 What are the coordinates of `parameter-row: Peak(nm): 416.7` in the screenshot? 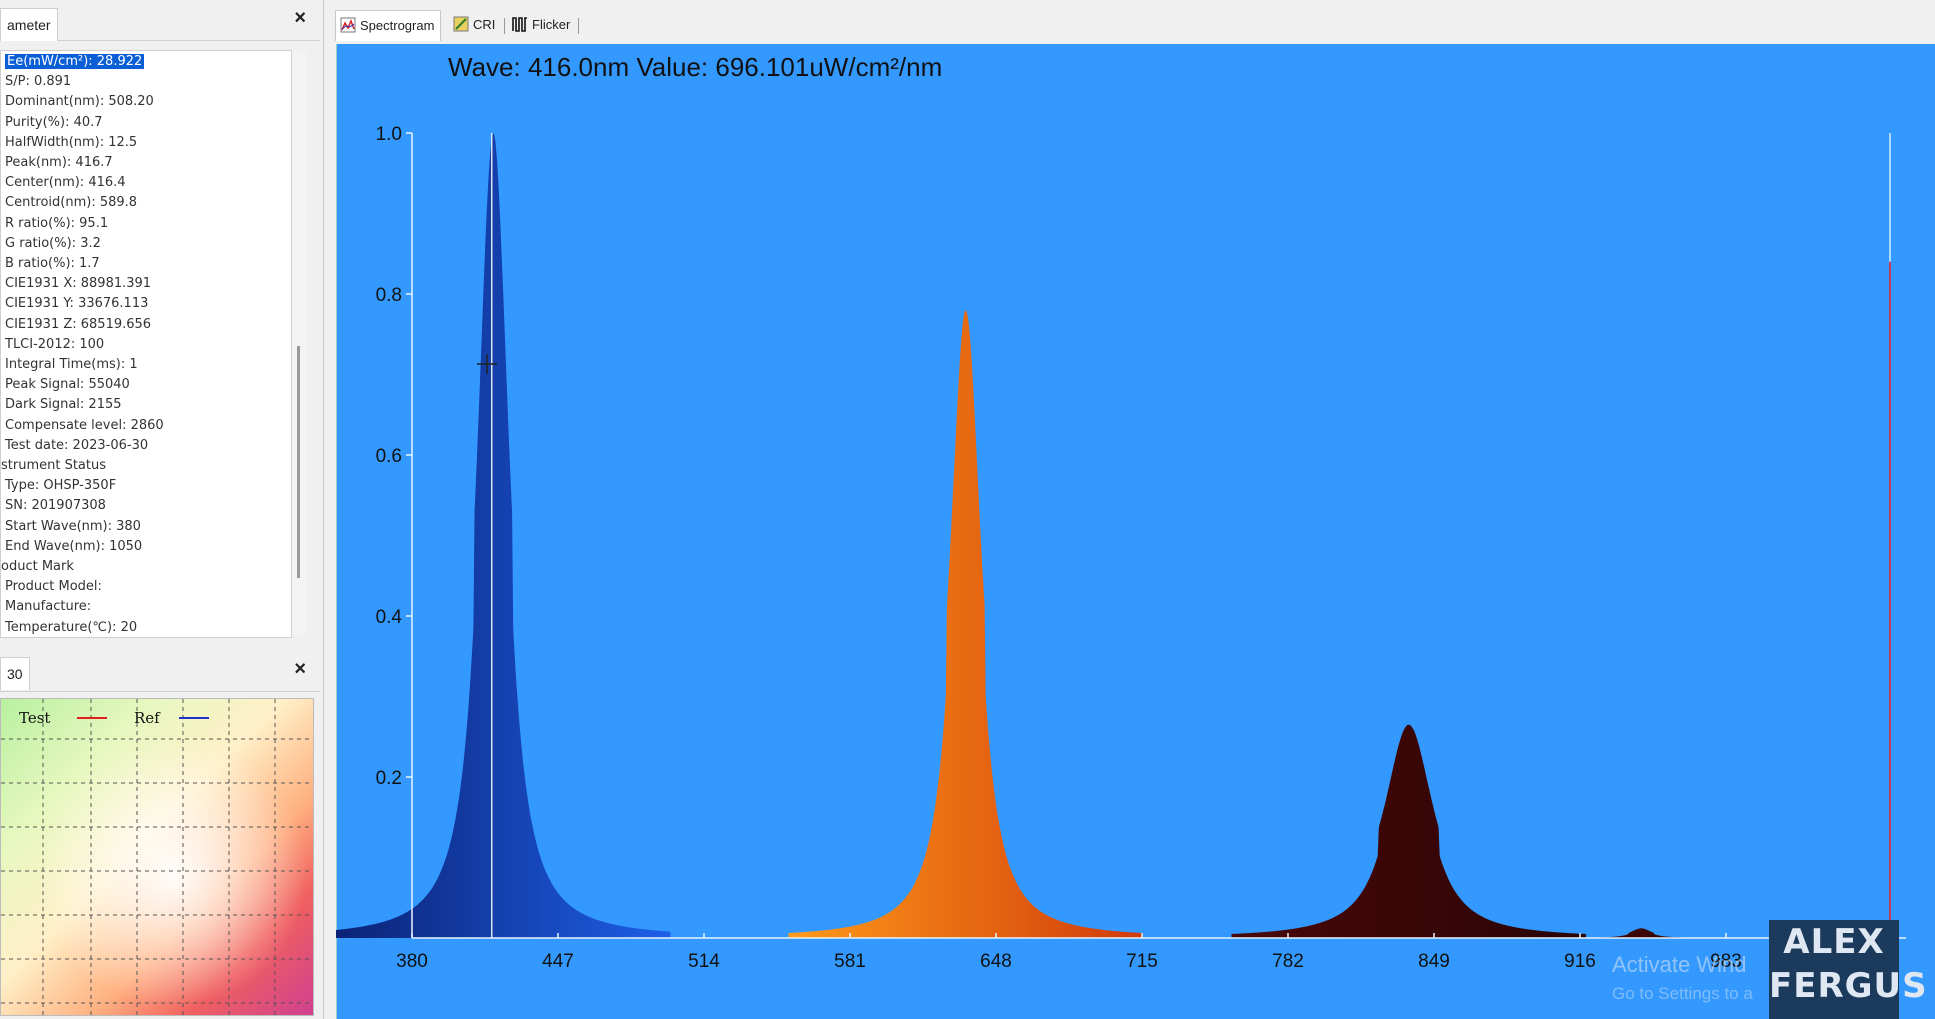 It's located at (59, 165).